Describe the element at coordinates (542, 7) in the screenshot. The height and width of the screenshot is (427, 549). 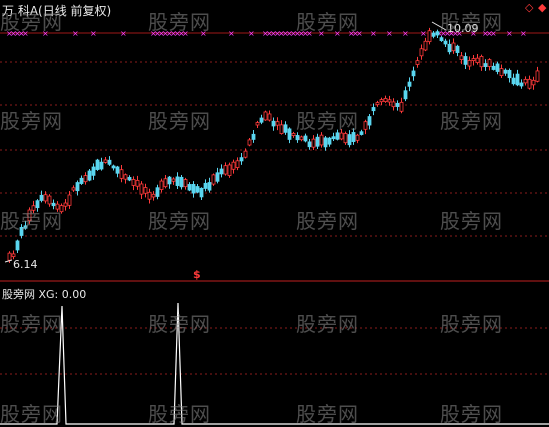
I see `diamond-filled-icon: ◆` at that location.